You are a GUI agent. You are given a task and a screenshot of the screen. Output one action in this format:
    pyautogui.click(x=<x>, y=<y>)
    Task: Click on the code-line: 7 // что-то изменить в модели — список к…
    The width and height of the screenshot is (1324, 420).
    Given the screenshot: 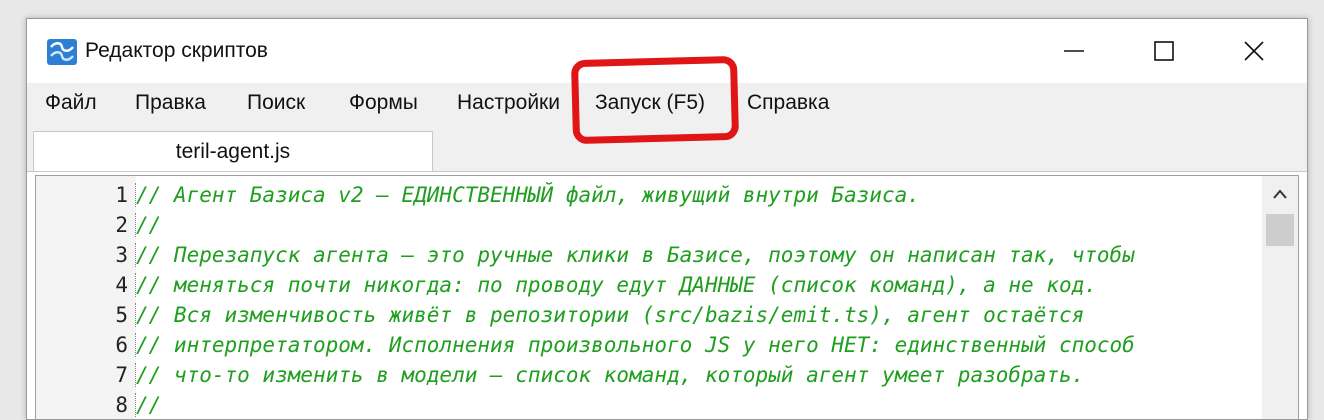 What is the action you would take?
    pyautogui.click(x=647, y=375)
    